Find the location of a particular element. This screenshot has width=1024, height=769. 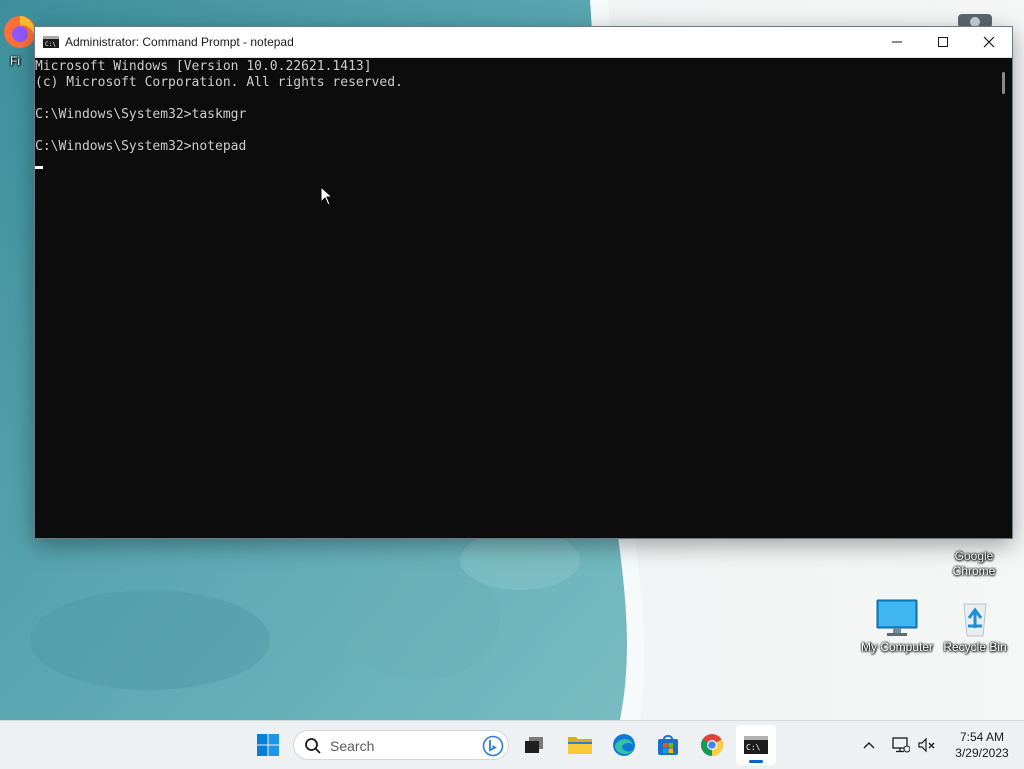

task-view-icon is located at coordinates (534, 745).